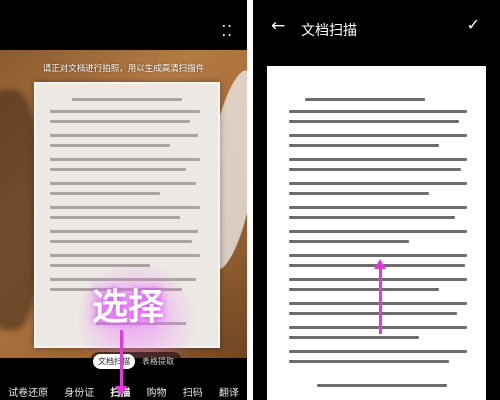 The image size is (500, 400). What do you see at coordinates (329, 31) in the screenshot?
I see `page-title: 文档扫描` at bounding box center [329, 31].